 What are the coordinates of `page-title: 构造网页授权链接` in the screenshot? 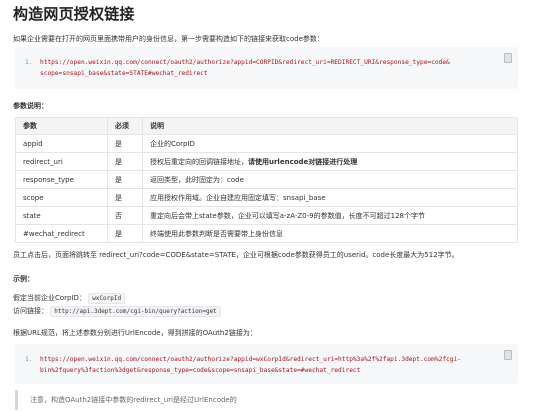 It's located at (74, 14).